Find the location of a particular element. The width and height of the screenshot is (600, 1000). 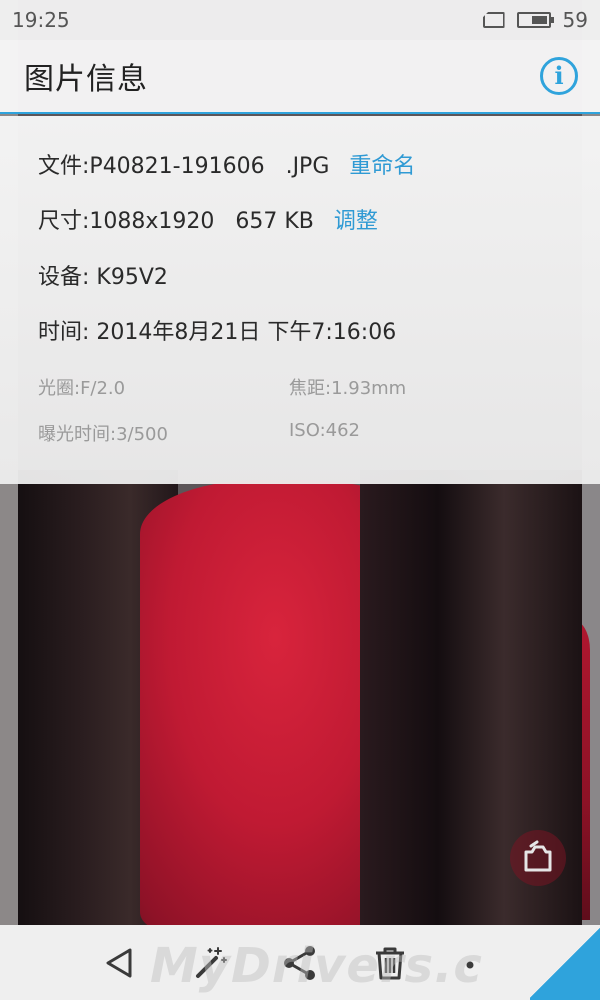

size-label: 尺寸: is located at coordinates (64, 221).